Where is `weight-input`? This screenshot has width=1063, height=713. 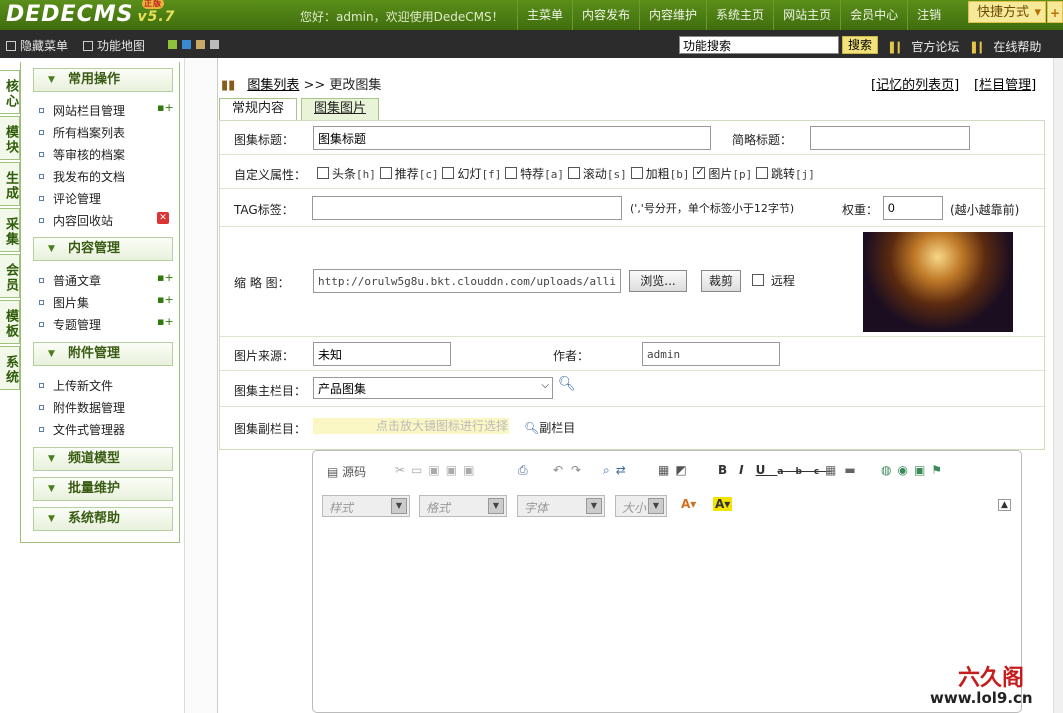
weight-input is located at coordinates (913, 208).